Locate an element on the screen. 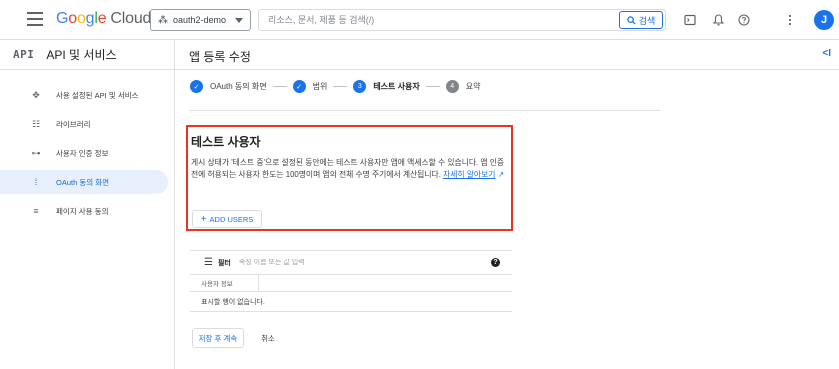 The width and height of the screenshot is (839, 369). api-badge-icon: API is located at coordinates (24, 54).